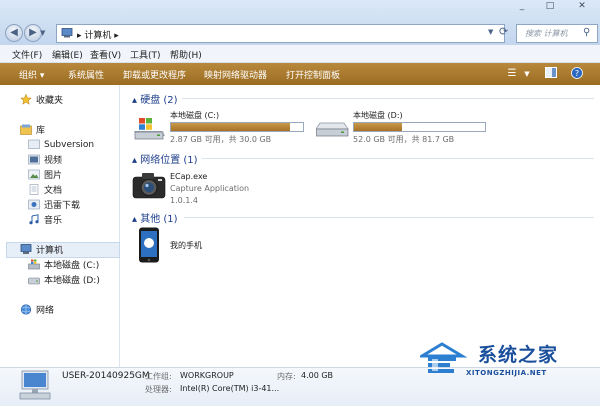 The image size is (600, 406). What do you see at coordinates (26, 129) in the screenshot?
I see `library-icon` at bounding box center [26, 129].